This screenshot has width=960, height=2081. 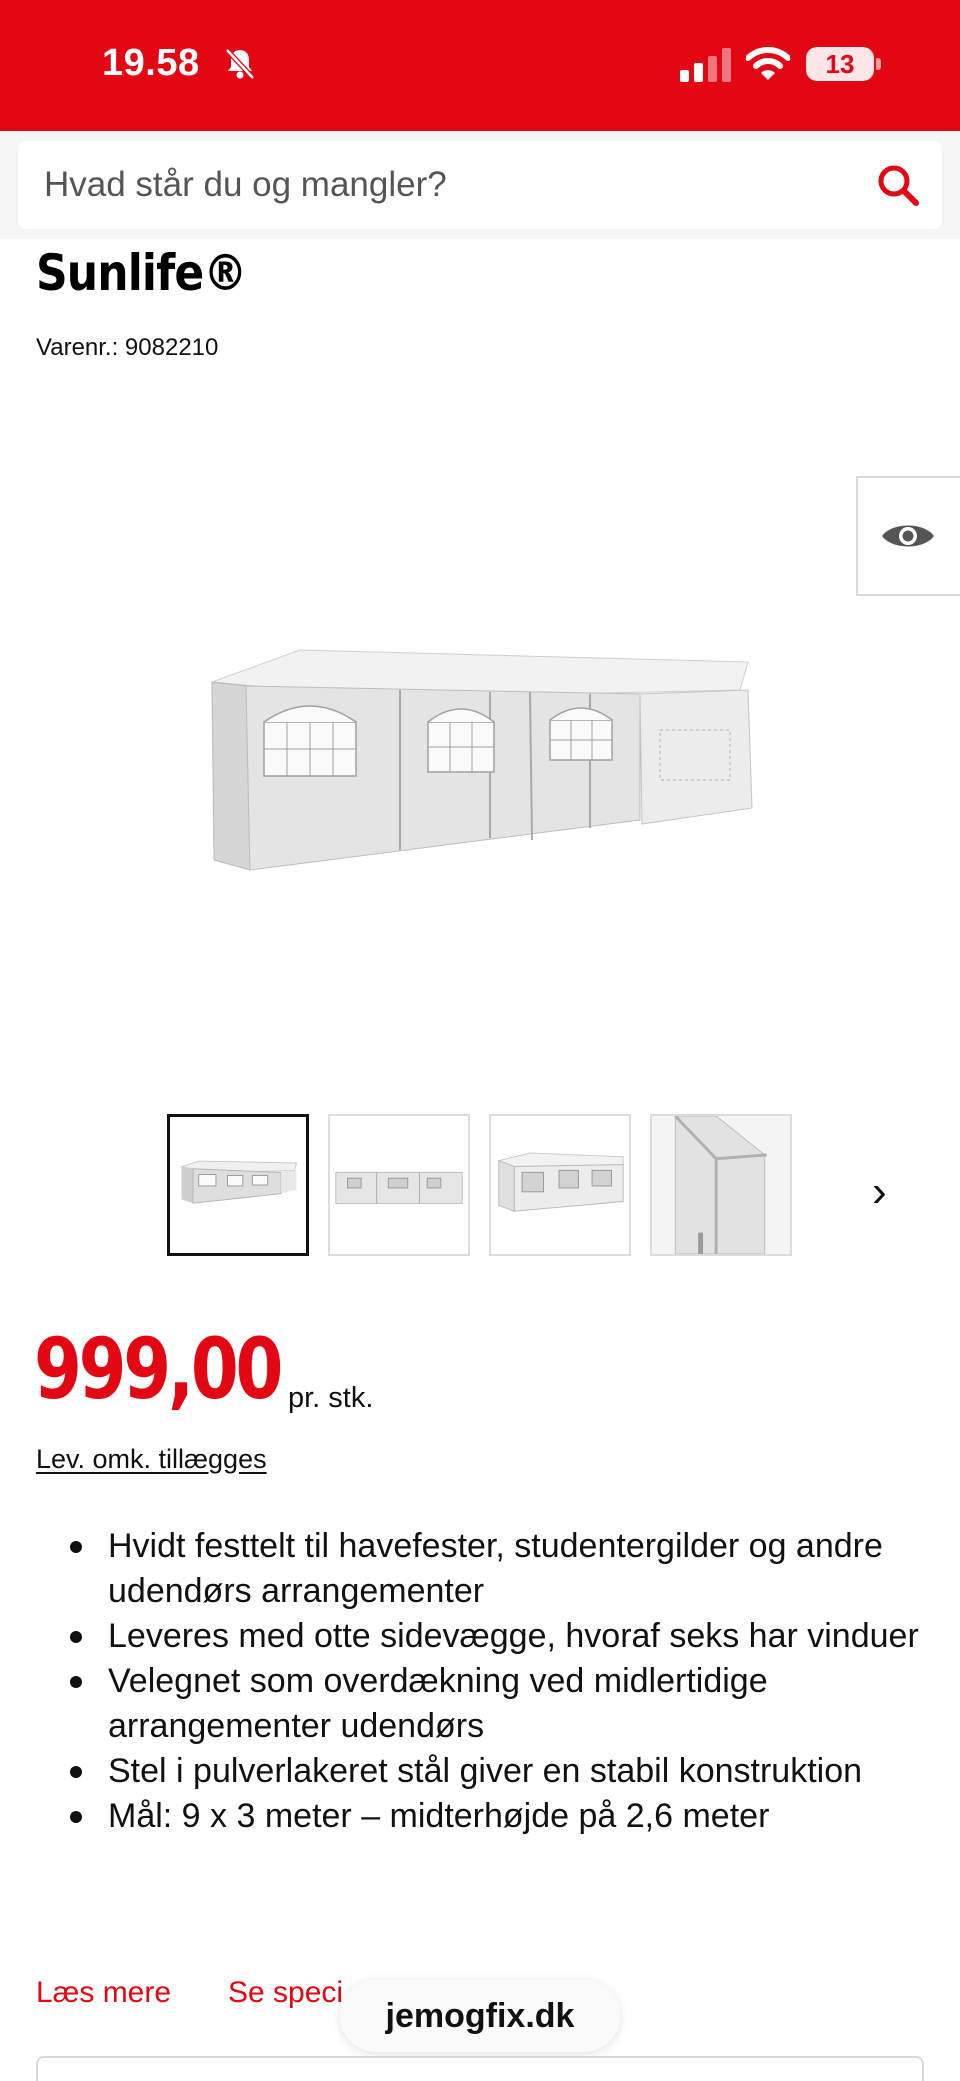 I want to click on product-image, so click(x=480, y=765).